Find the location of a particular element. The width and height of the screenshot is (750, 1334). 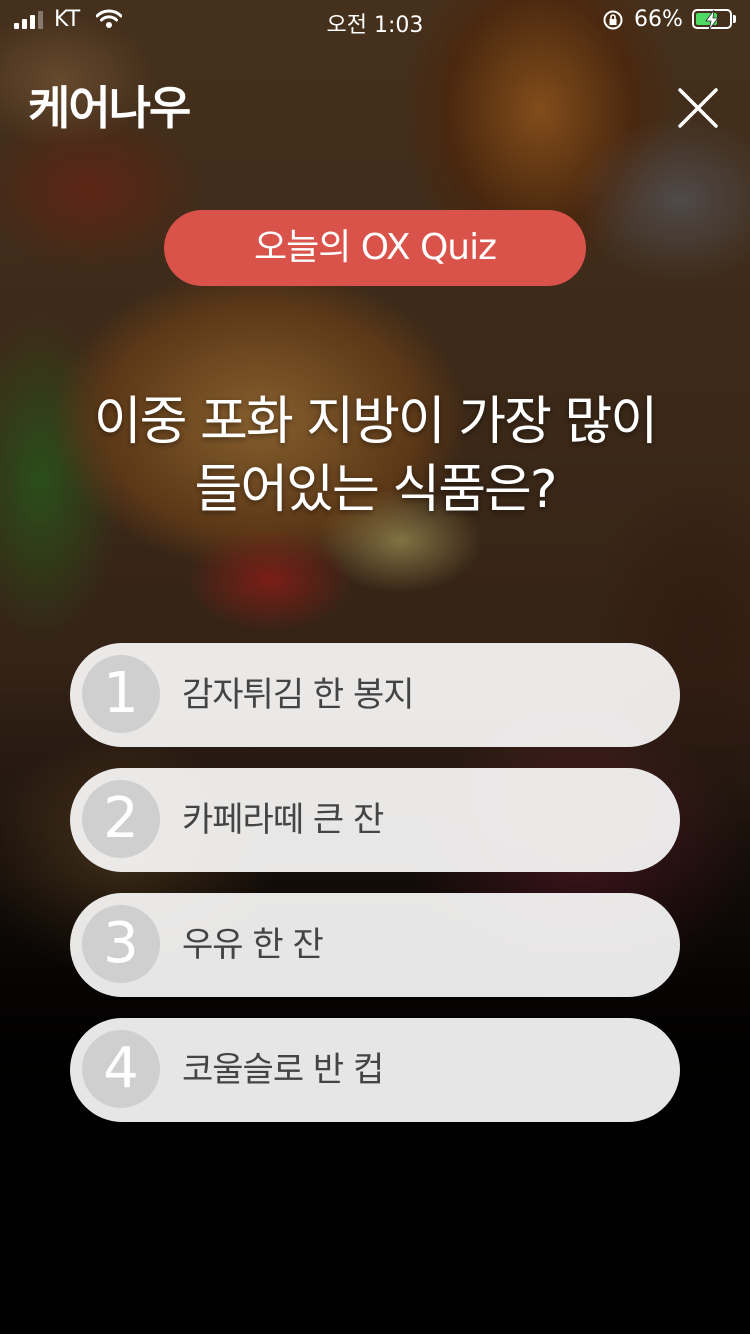

answer-option-4: 4 코울슬로 반 컵 is located at coordinates (375, 1070).